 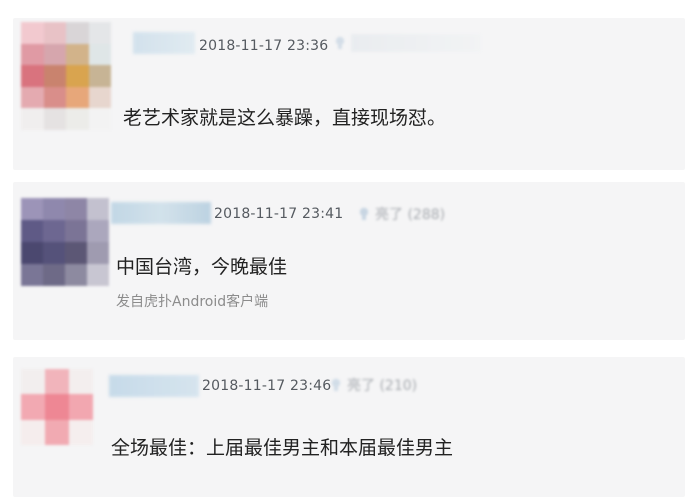 I want to click on comment-text: 全场最佳：上届最佳男主和本届最佳男主, so click(x=282, y=448).